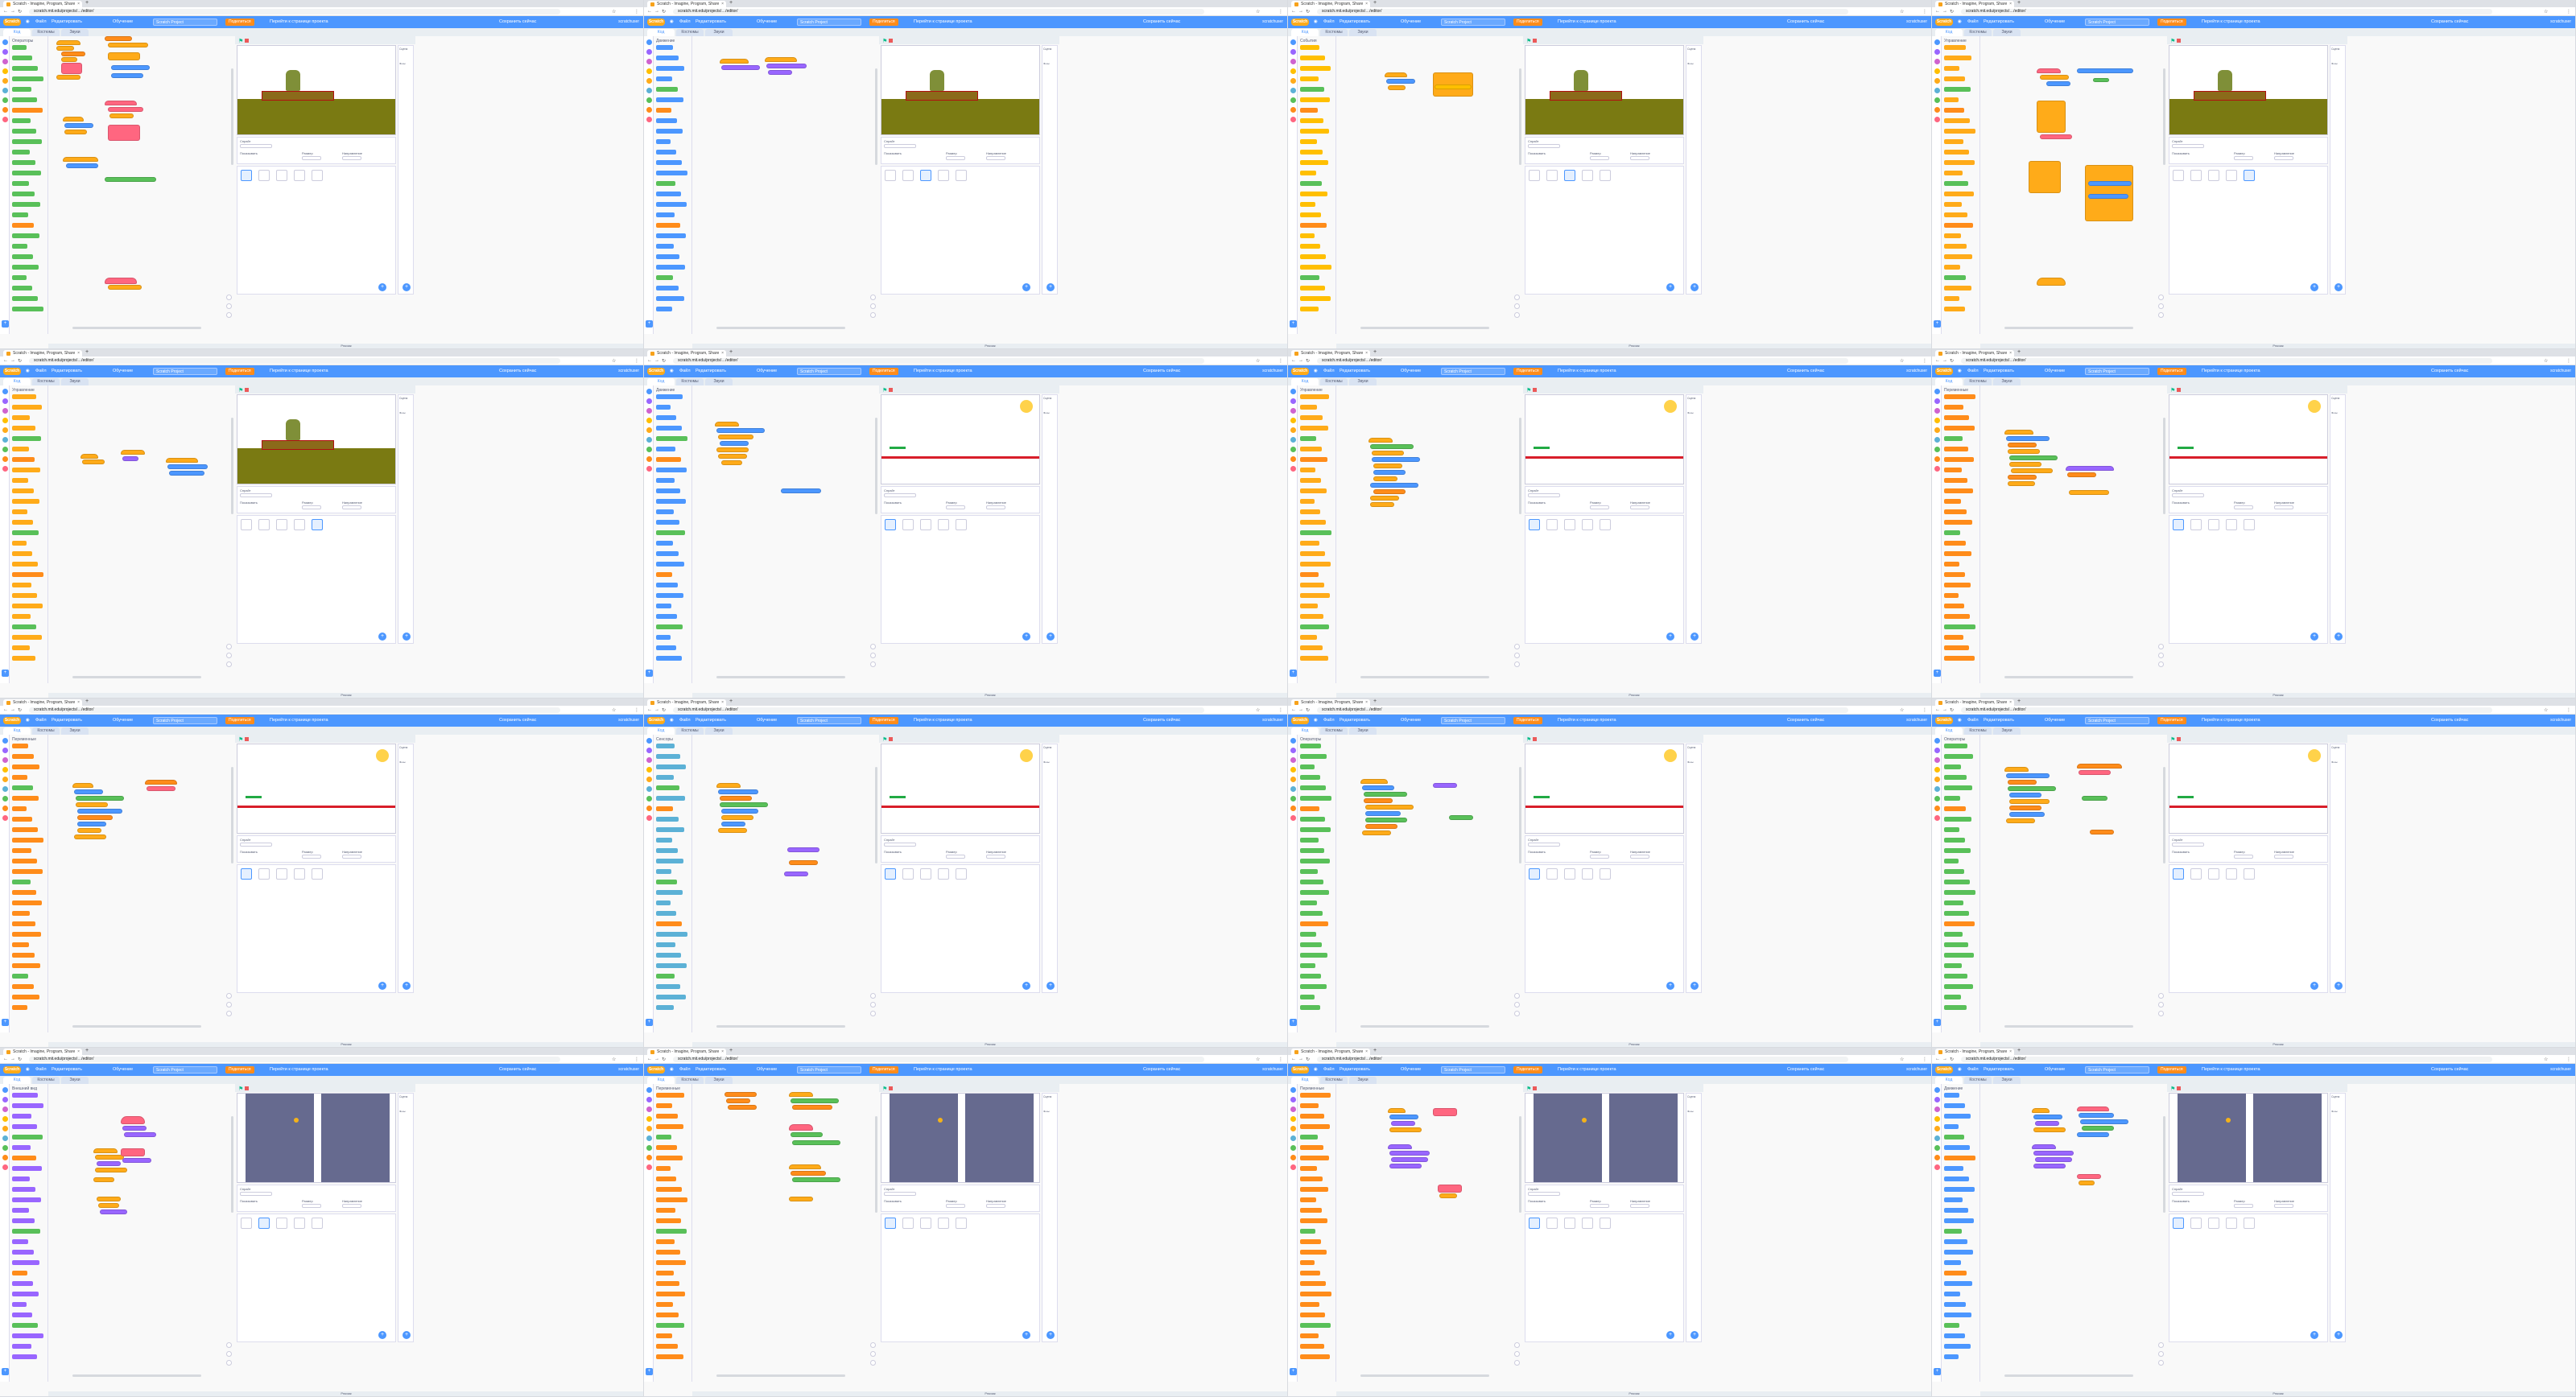 The height and width of the screenshot is (1397, 2576). What do you see at coordinates (649, 750) in the screenshot?
I see `category-1-icon` at bounding box center [649, 750].